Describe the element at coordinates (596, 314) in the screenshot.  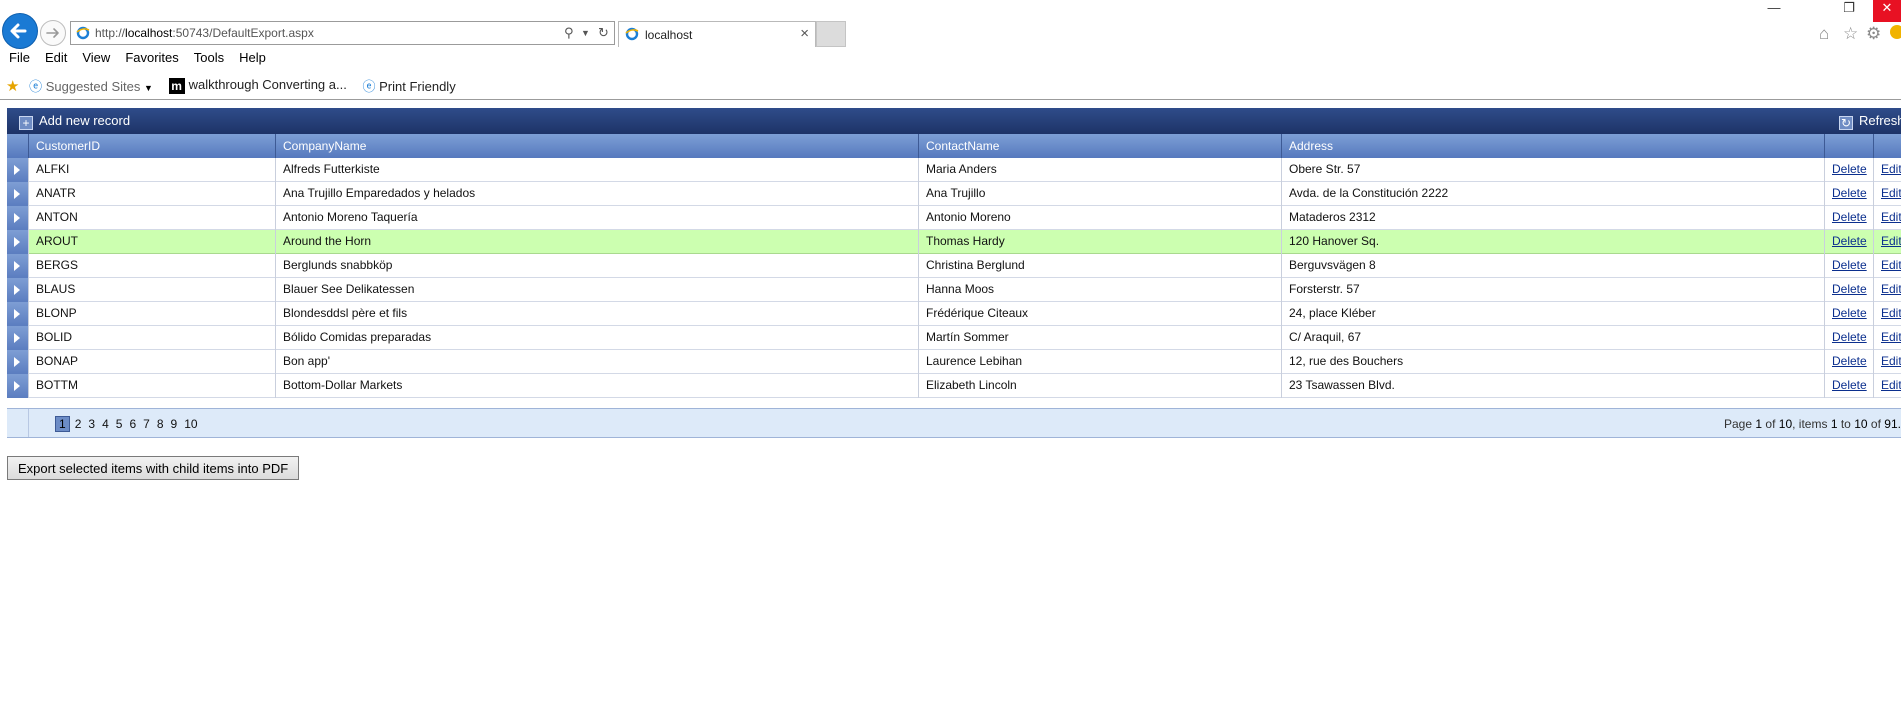
I see `cell-companyname: Blondesddsl père et fils` at that location.